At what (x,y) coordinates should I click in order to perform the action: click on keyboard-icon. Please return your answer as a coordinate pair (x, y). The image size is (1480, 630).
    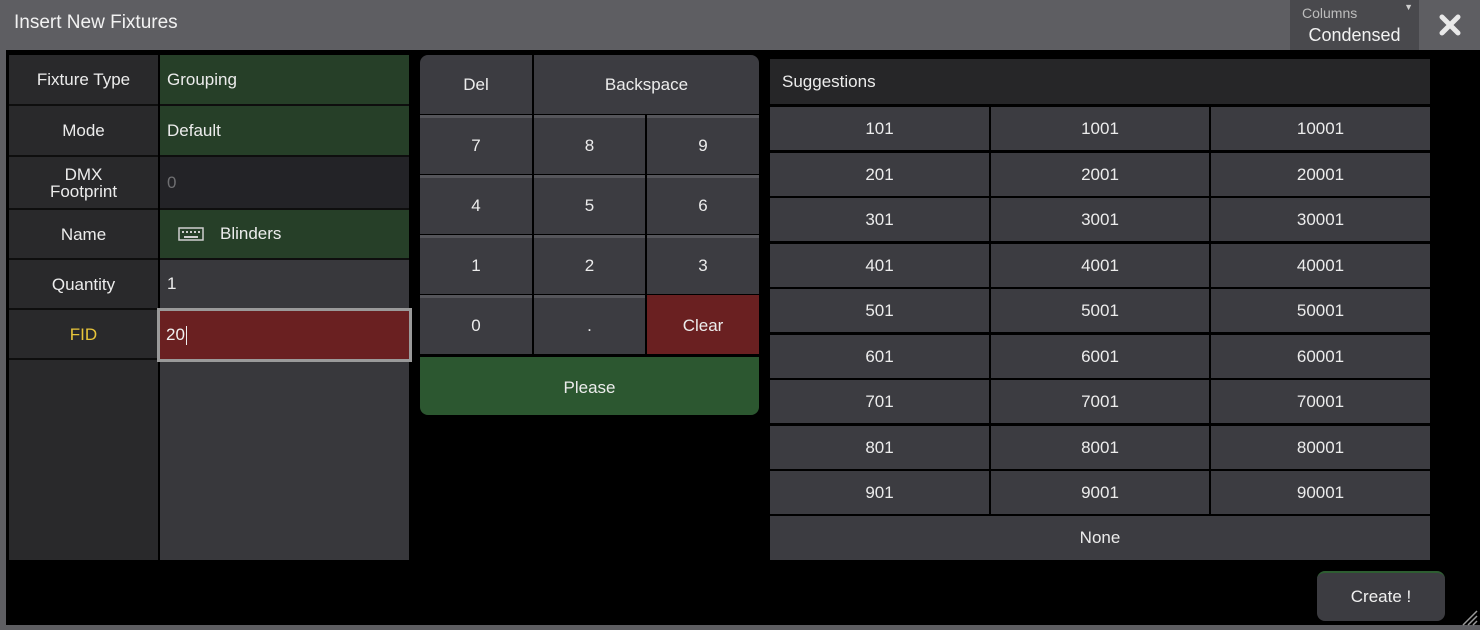
    Looking at the image, I should click on (191, 234).